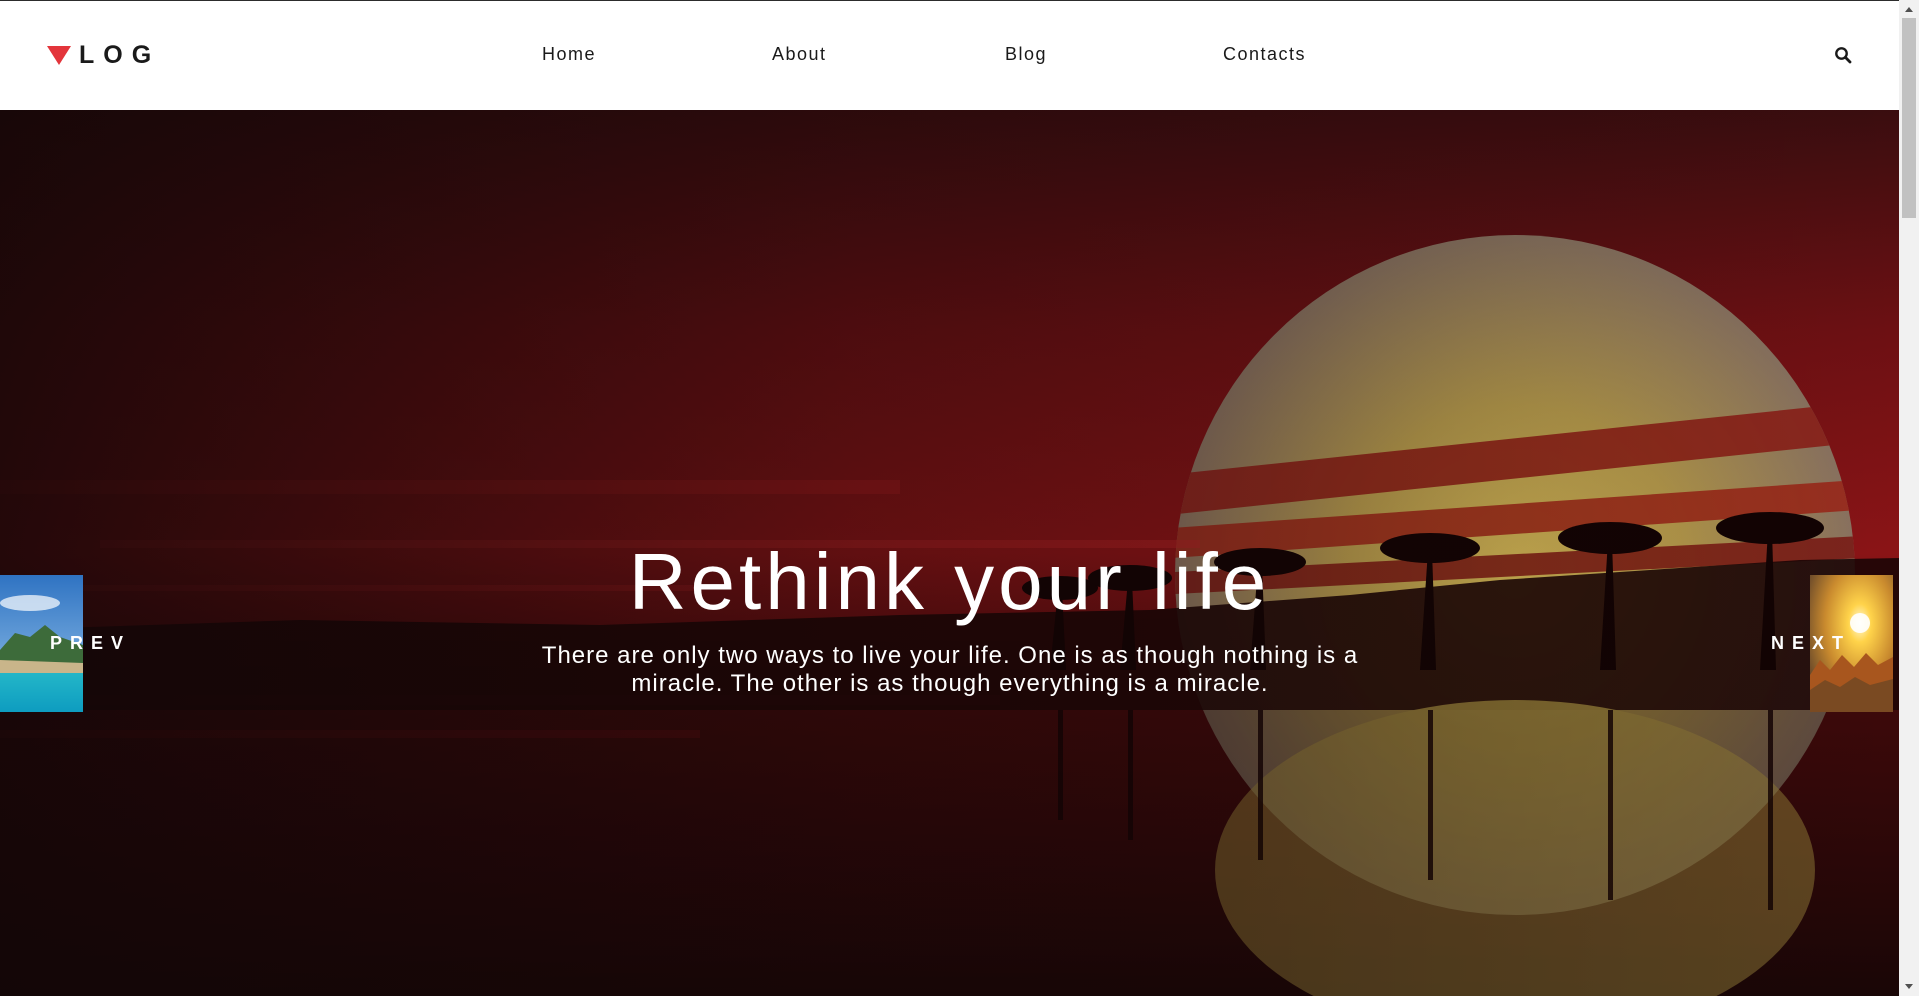 The height and width of the screenshot is (1000, 1919). Describe the element at coordinates (1264, 54) in the screenshot. I see `nav-item-contacts: Contacts` at that location.